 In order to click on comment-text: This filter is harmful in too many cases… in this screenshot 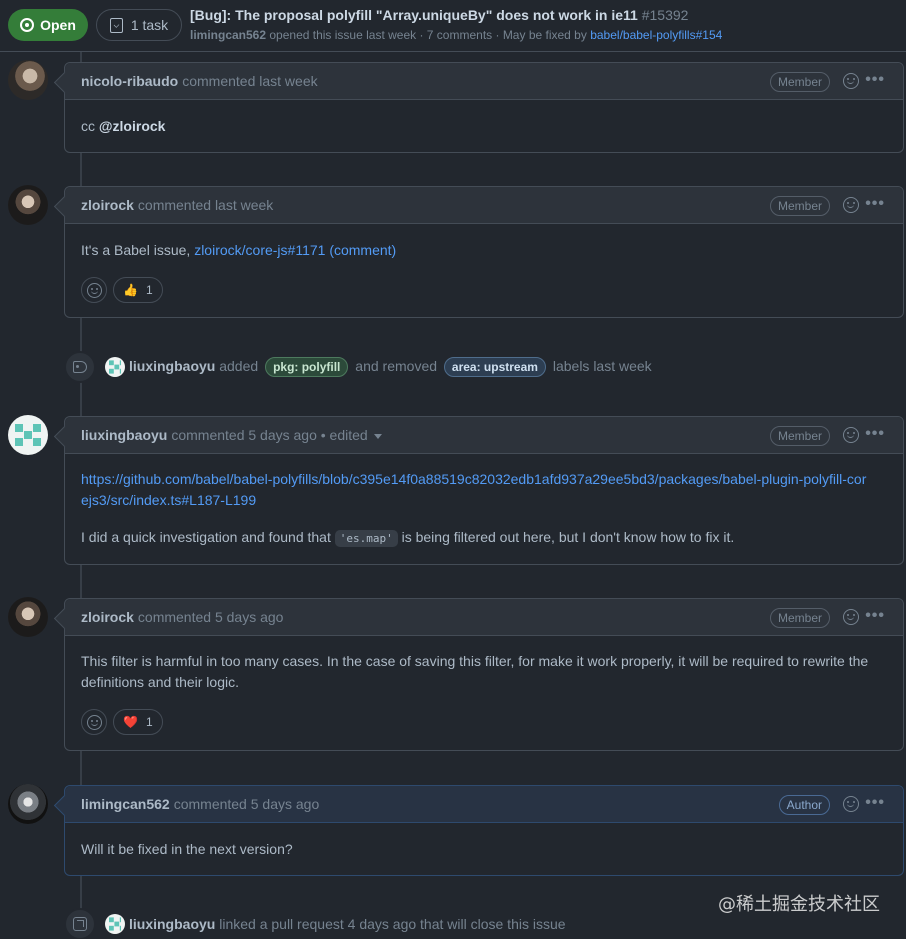, I will do `click(475, 671)`.